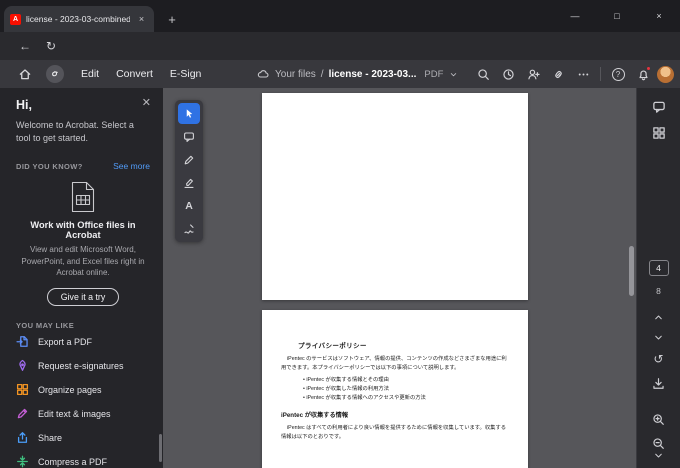 This screenshot has height=468, width=680. I want to click on help-icon: ?, so click(618, 74).